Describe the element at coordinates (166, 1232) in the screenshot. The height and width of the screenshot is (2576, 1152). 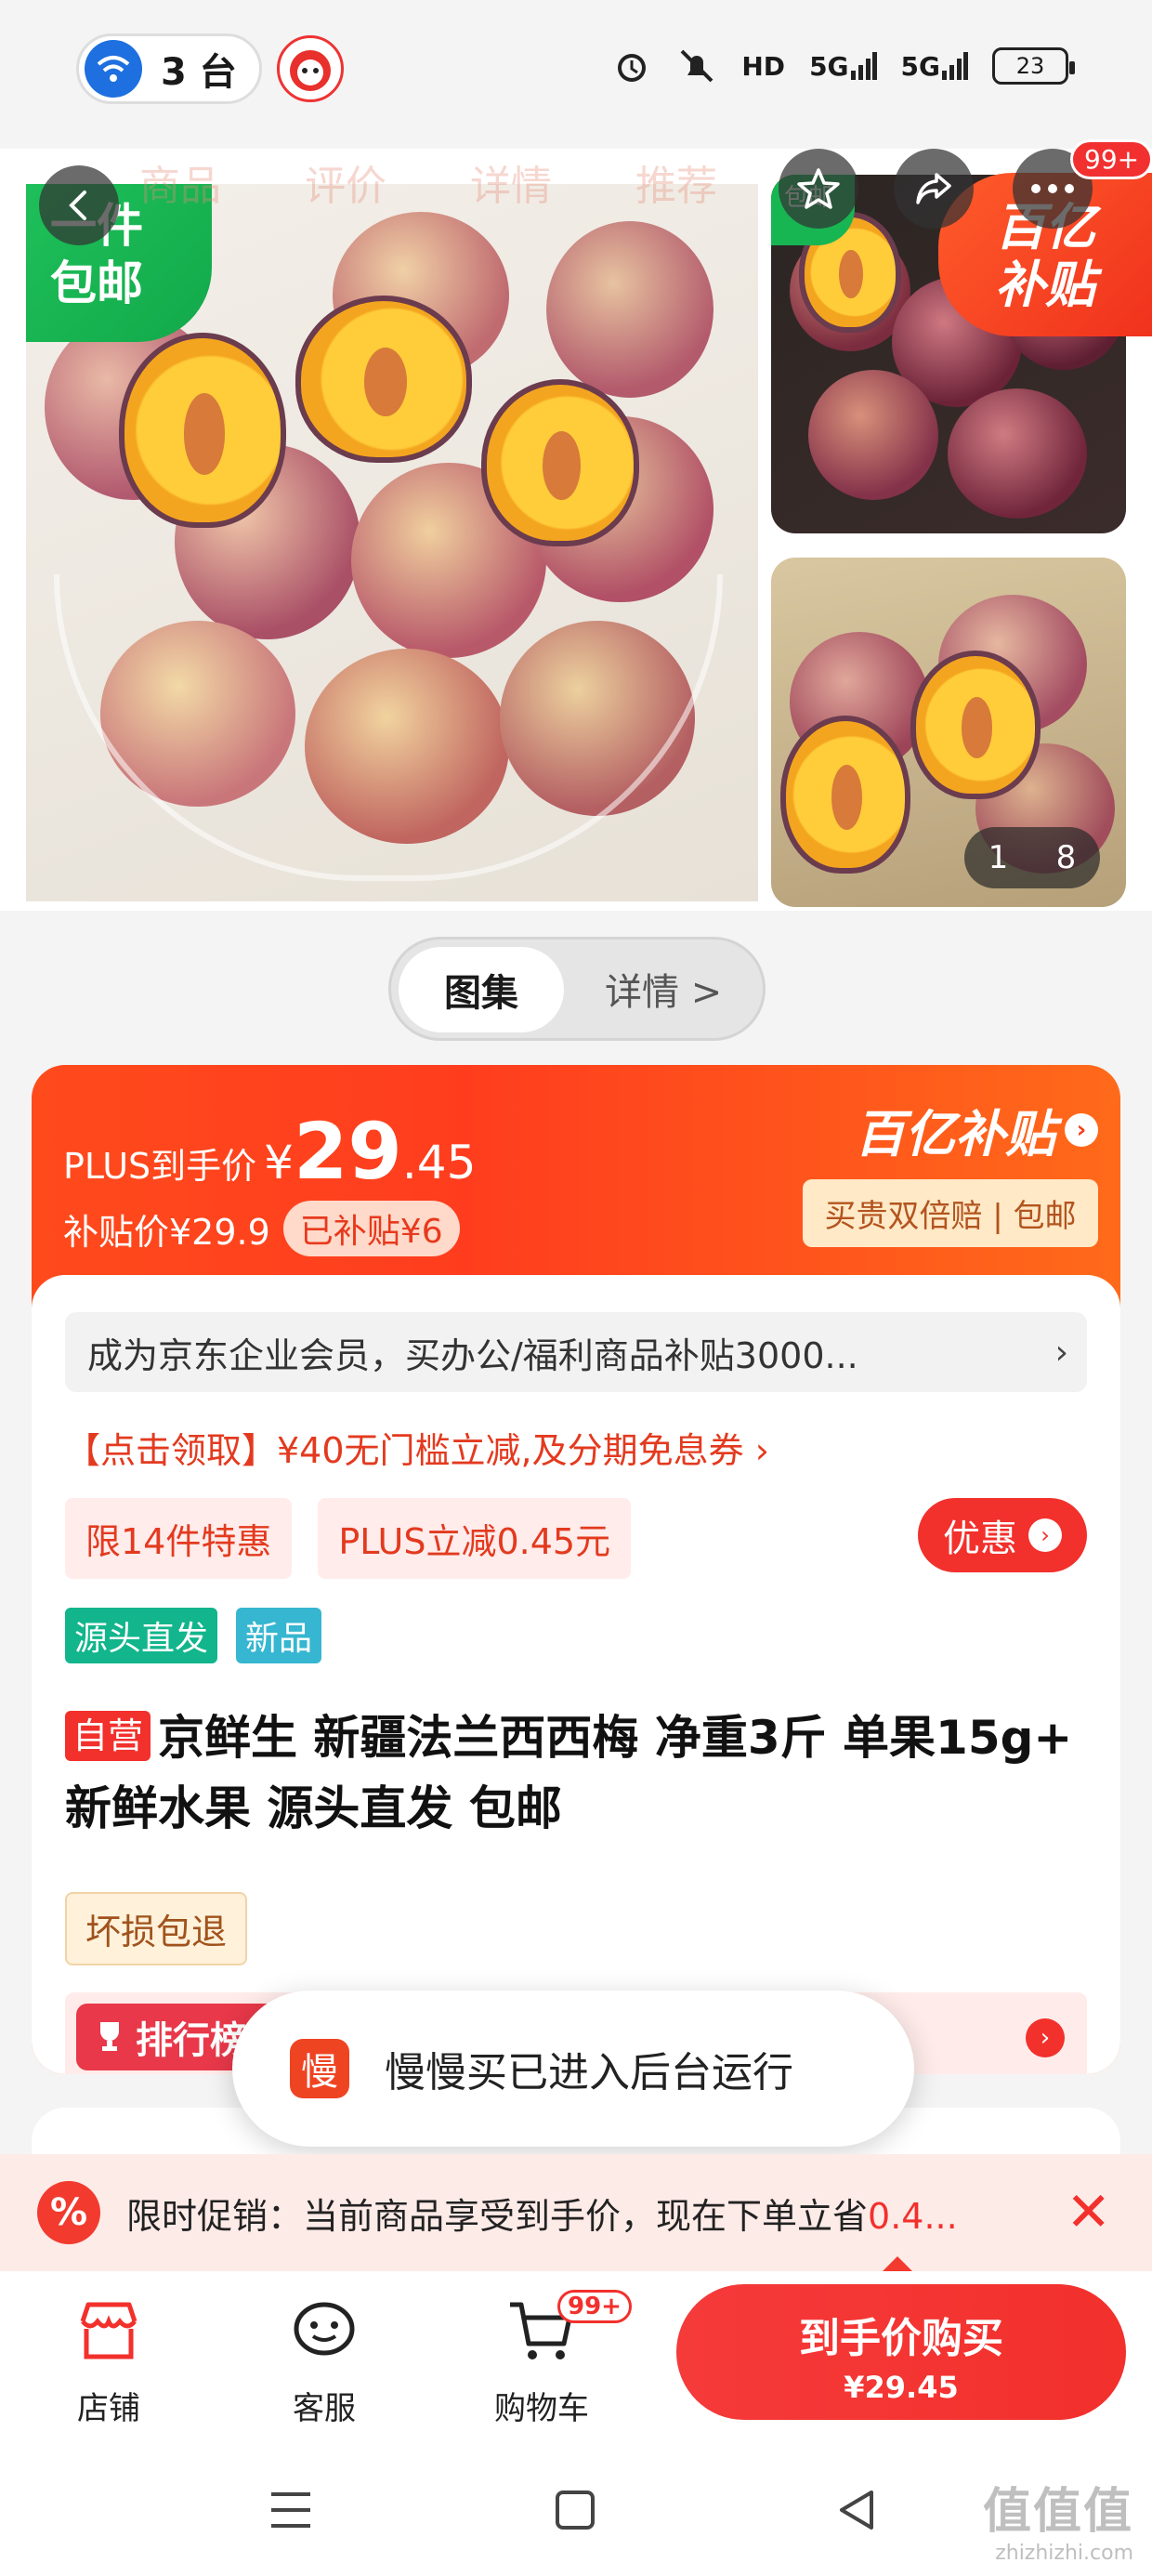
I see `subsidy-price: 补贴价¥29.9` at that location.